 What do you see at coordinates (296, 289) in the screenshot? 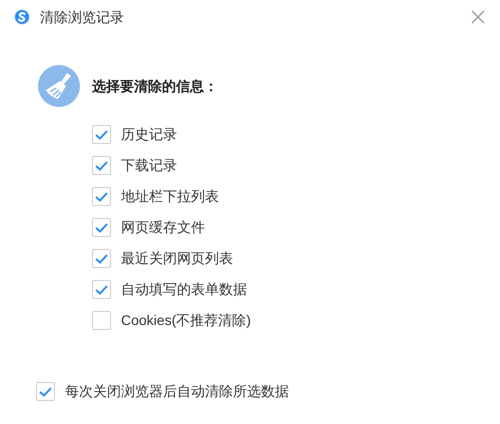
I see `checkbox-option: 自动填写的表单数据` at bounding box center [296, 289].